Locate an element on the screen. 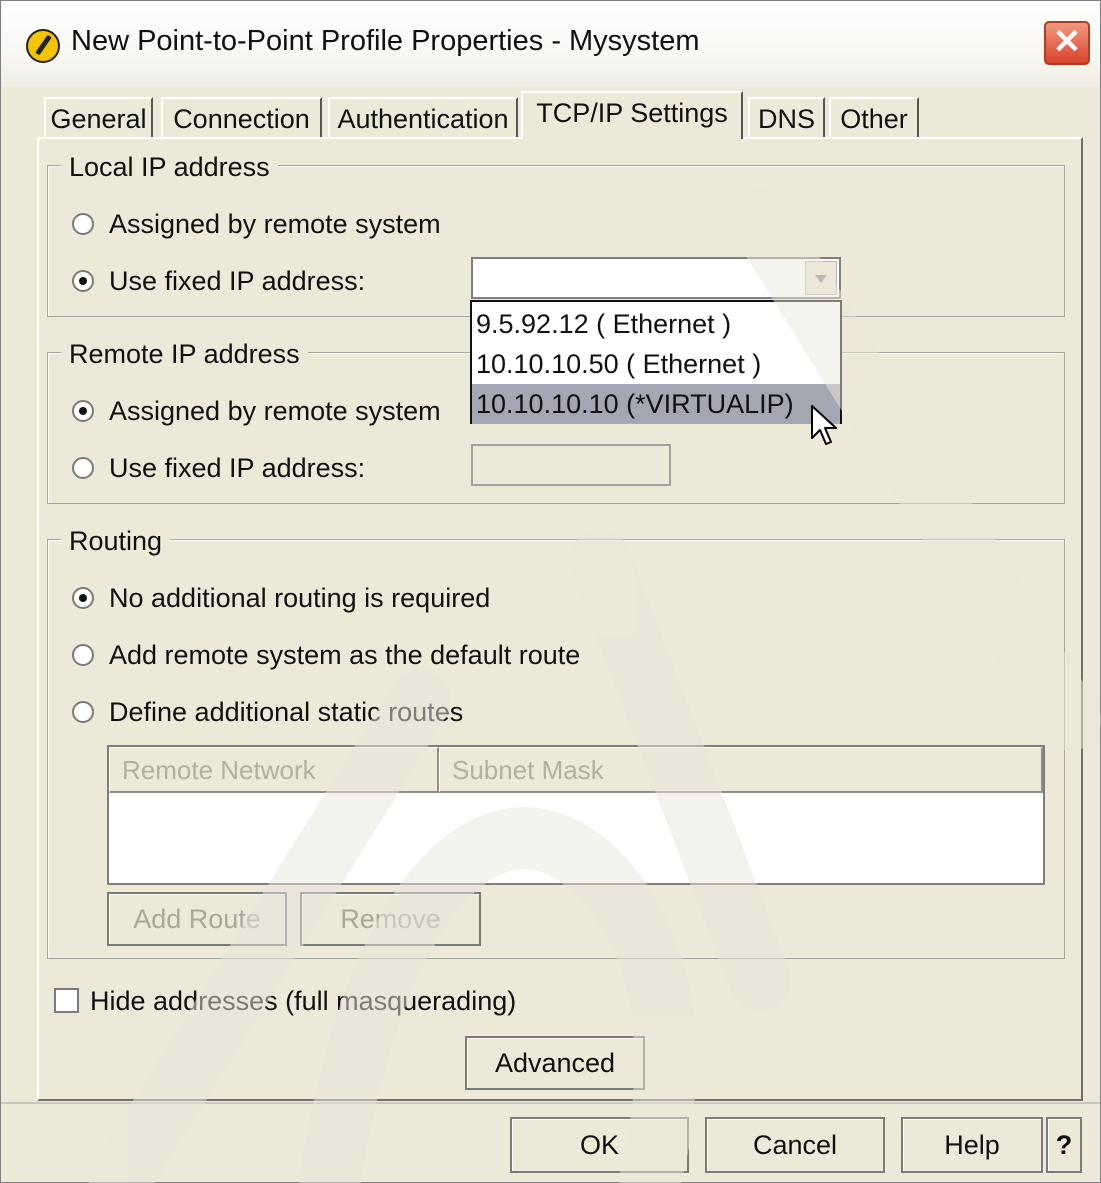  tab-connection: Connection is located at coordinates (241, 118).